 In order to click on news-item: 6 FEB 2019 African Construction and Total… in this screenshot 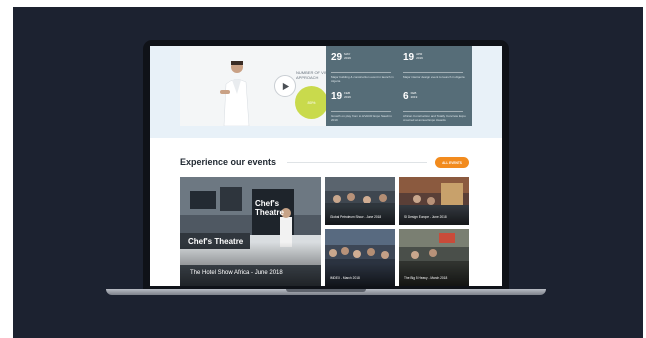, I will do `click(436, 110)`.